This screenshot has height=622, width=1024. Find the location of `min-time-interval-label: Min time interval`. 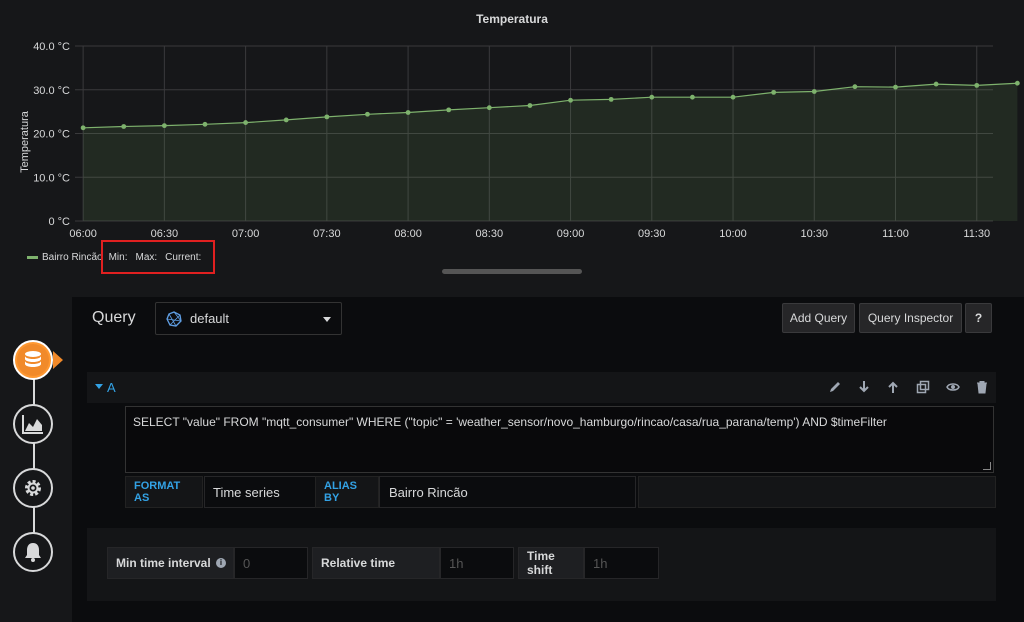

min-time-interval-label: Min time interval is located at coordinates (170, 563).